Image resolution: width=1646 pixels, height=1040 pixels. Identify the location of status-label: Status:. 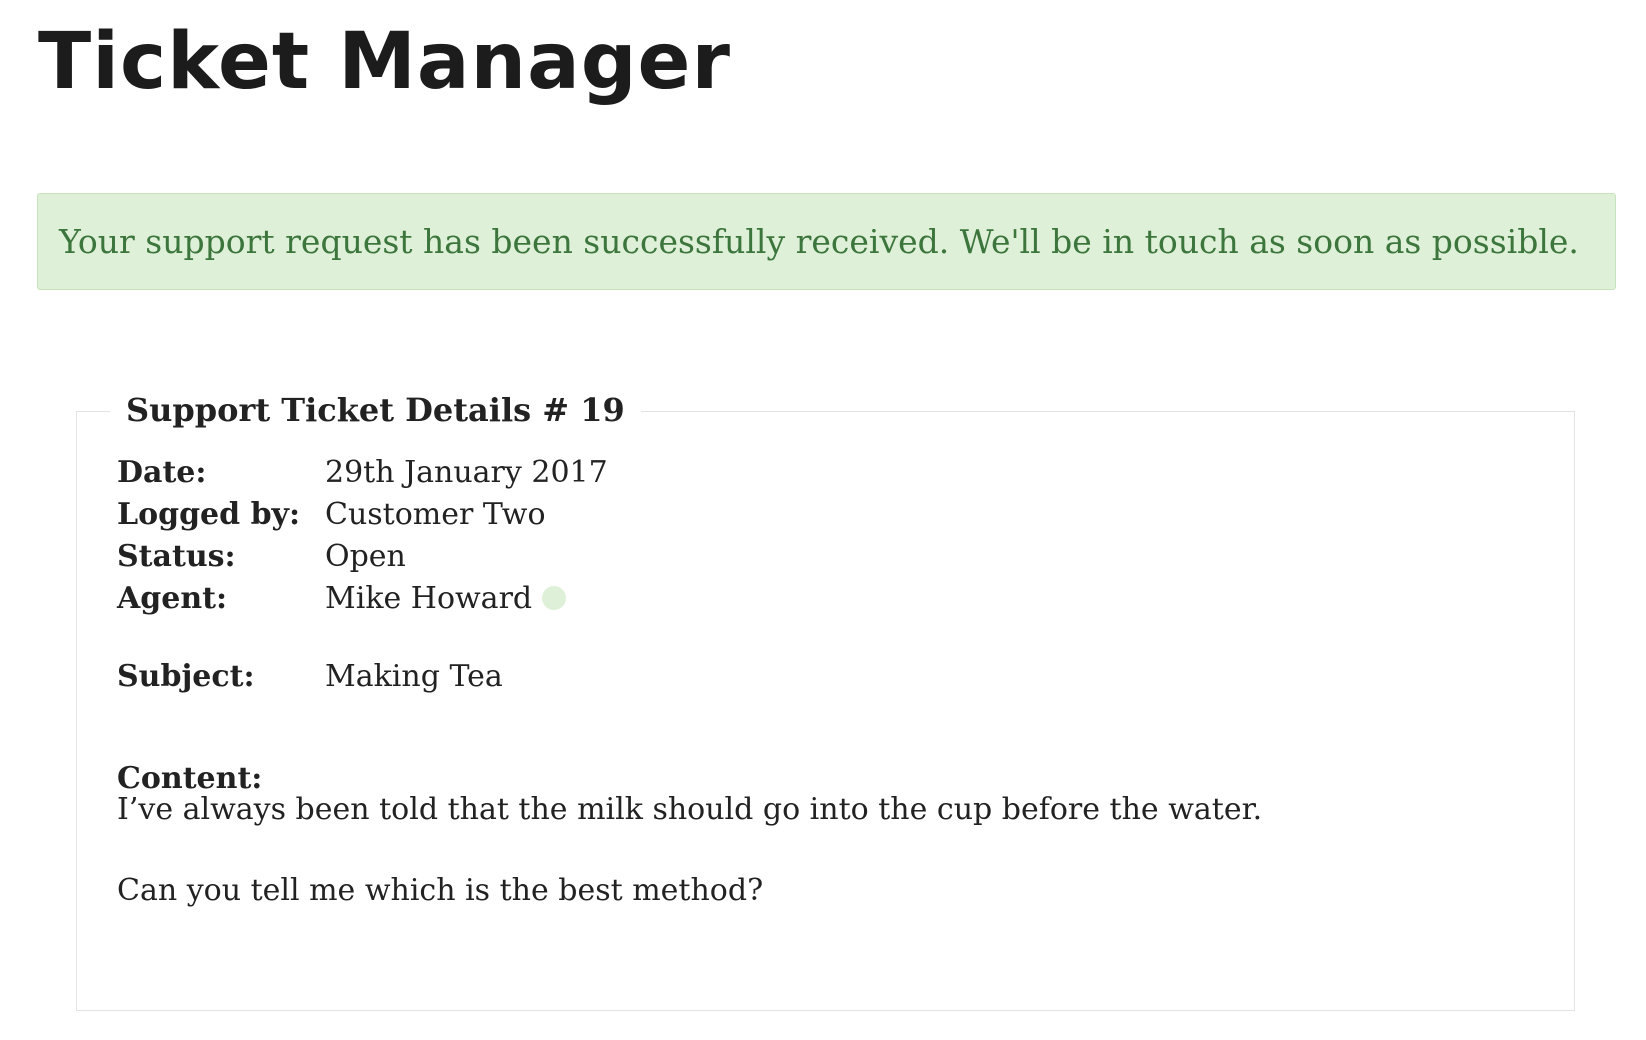
(176, 556).